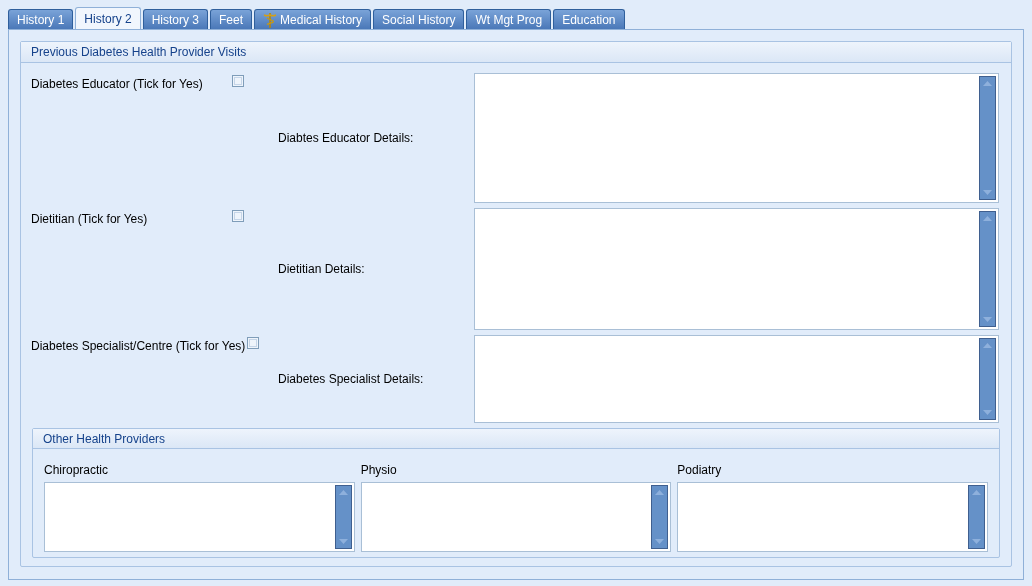 This screenshot has height=586, width=1032. Describe the element at coordinates (108, 18) in the screenshot. I see `tab: History 2` at that location.